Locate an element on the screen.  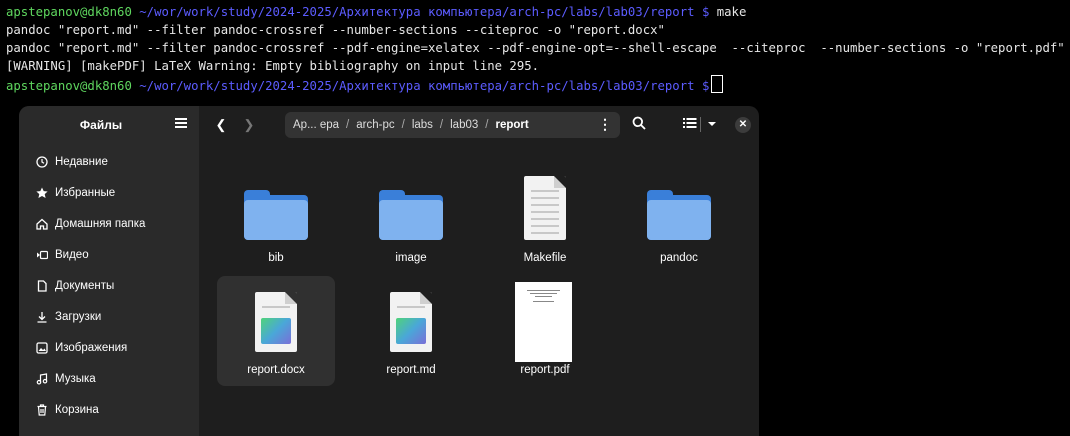
file-name: pandoc is located at coordinates (679, 258).